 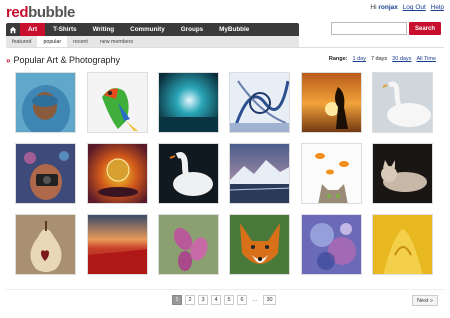 I want to click on page-title-text: Popular Art & Photography, so click(x=67, y=60).